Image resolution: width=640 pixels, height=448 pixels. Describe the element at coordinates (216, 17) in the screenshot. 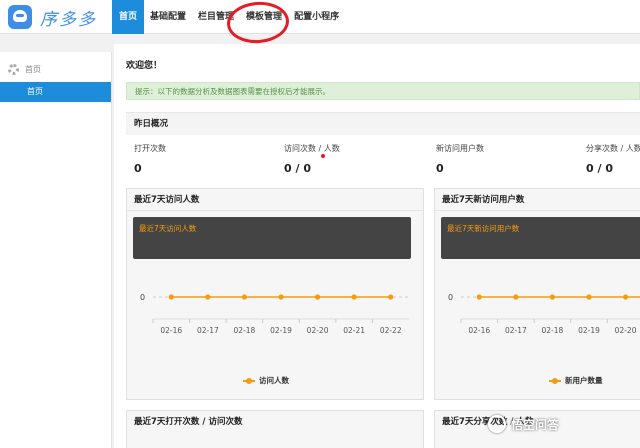

I see `nav-item-column-manage: 栏目管理` at that location.